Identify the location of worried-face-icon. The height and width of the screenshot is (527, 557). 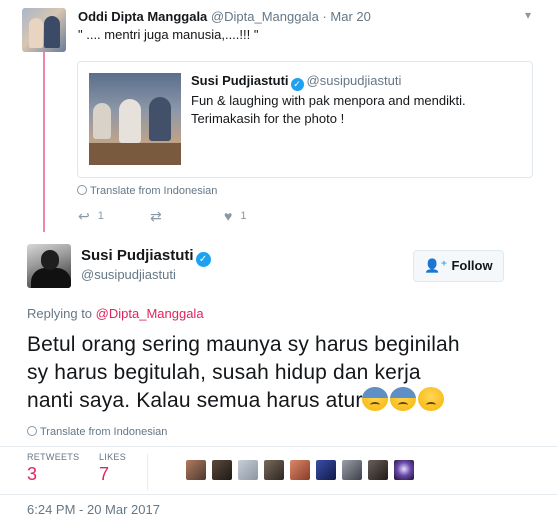
(431, 399).